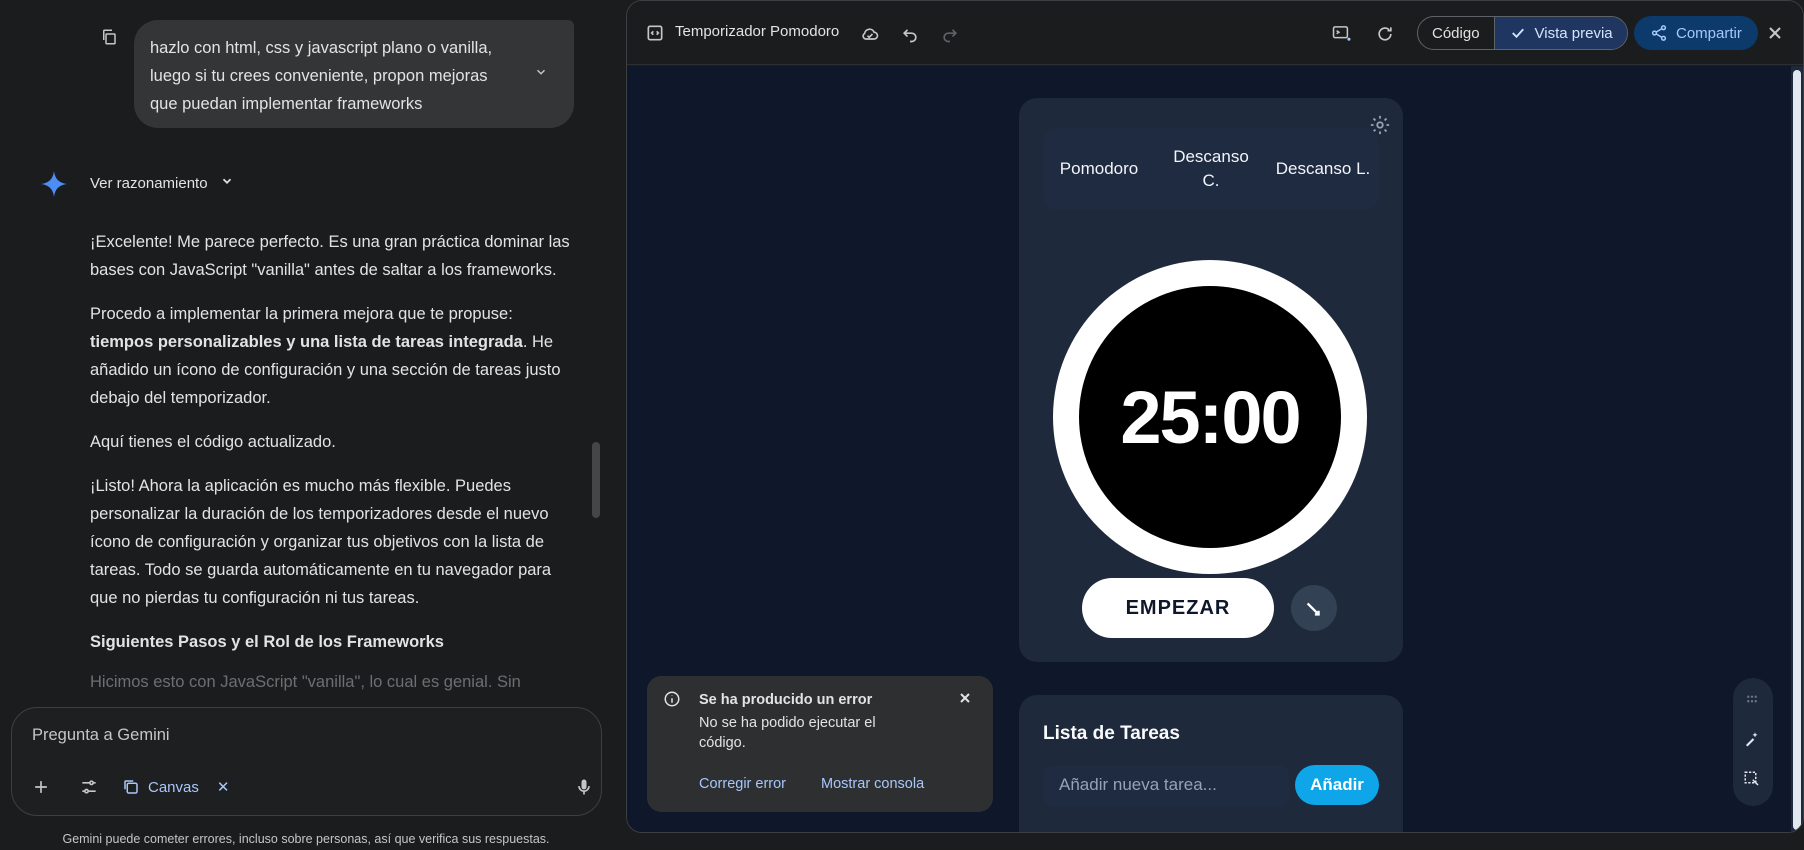 The width and height of the screenshot is (1804, 850). I want to click on canvas-chip: Canvas ✕, so click(175, 787).